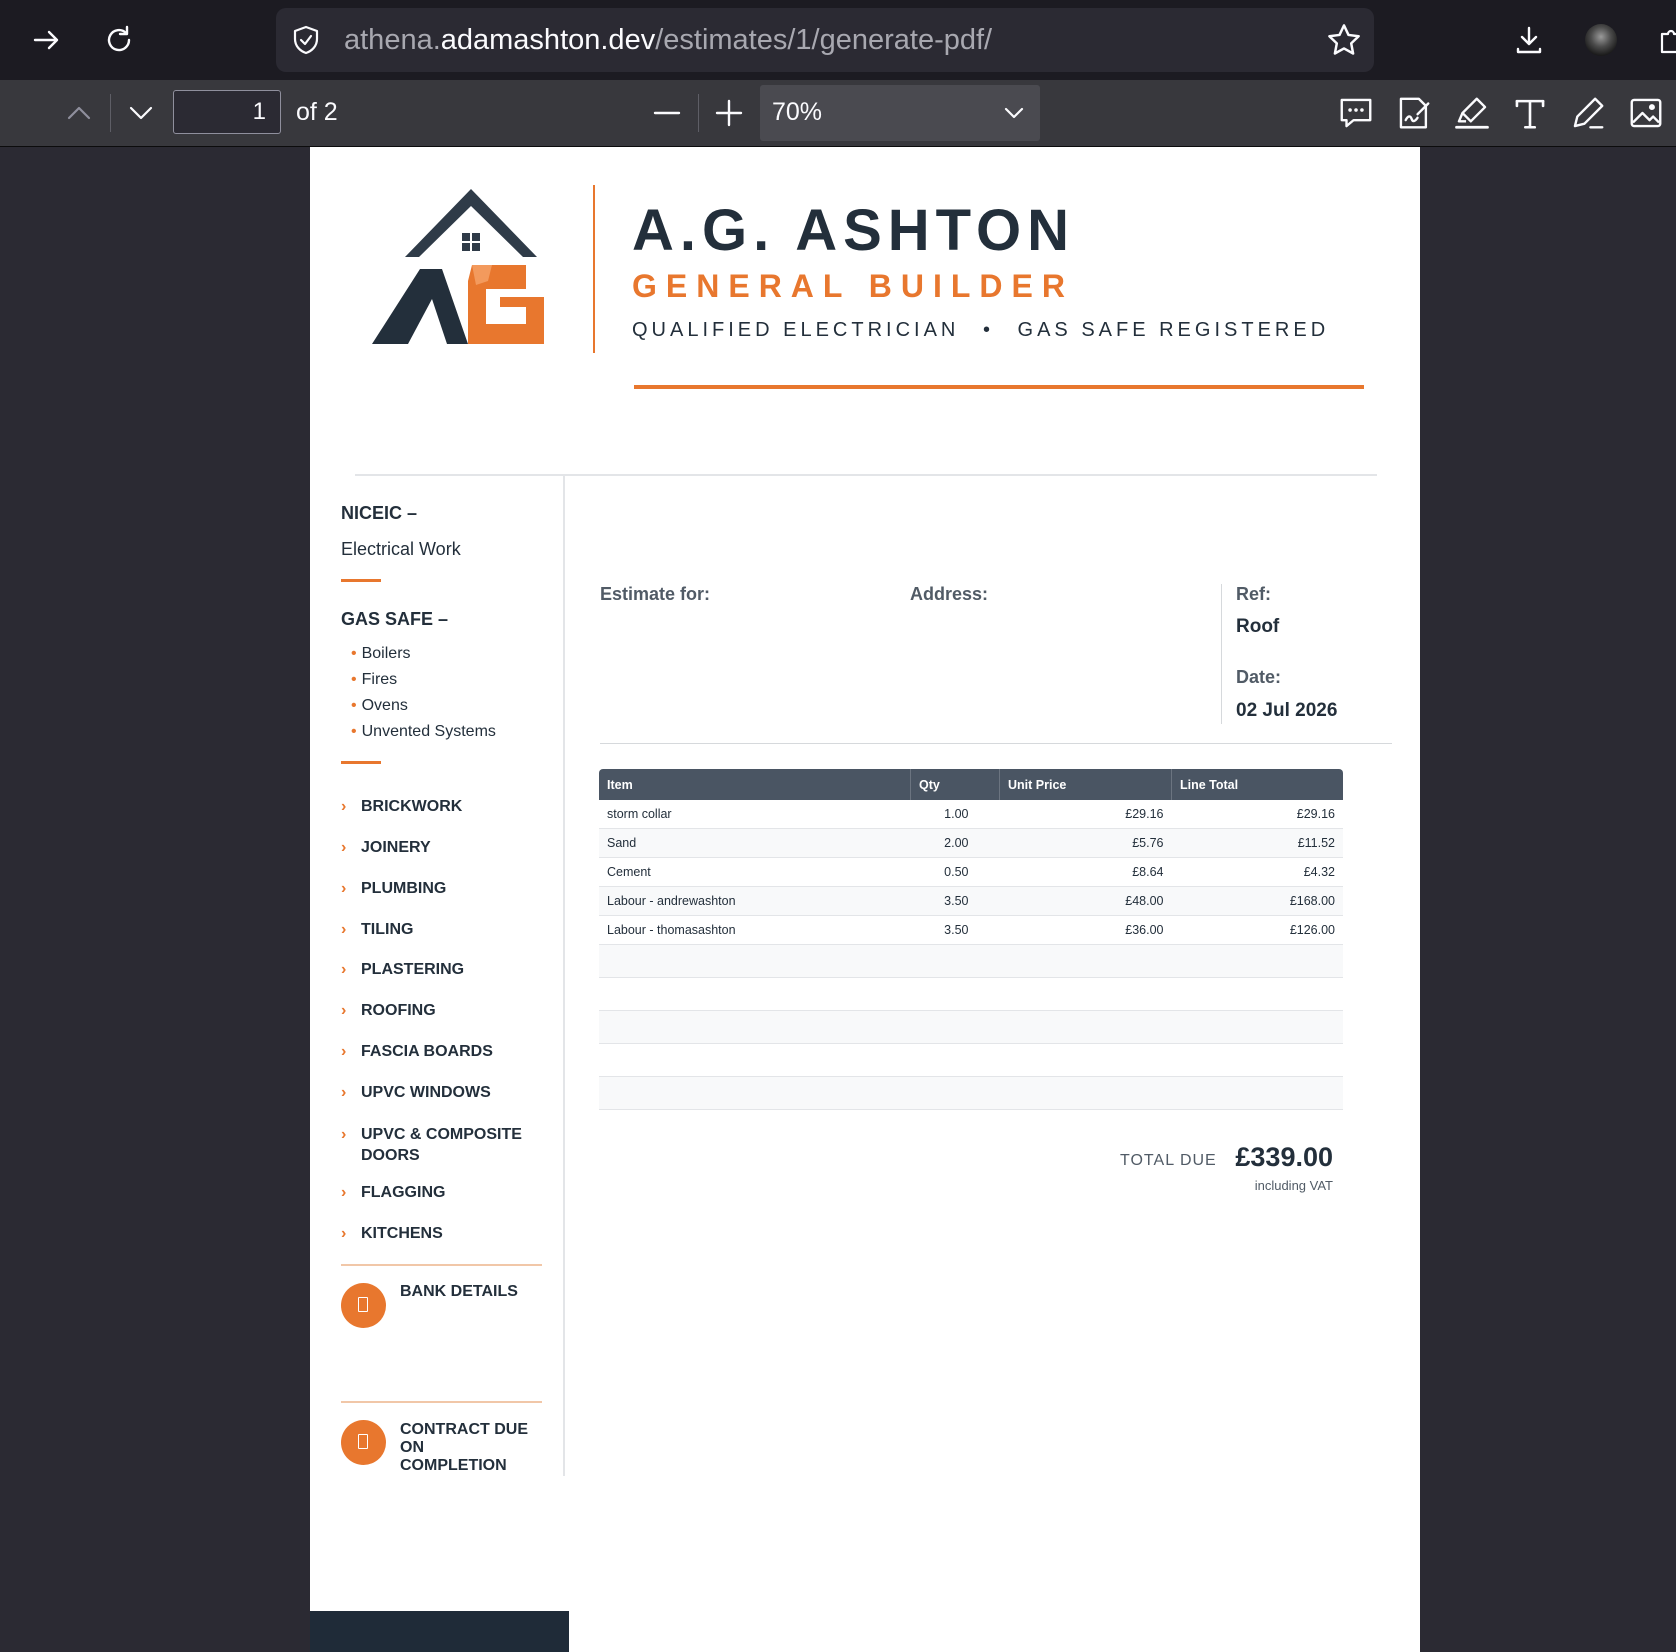 This screenshot has height=1652, width=1676. I want to click on downloads-button, so click(1529, 40).